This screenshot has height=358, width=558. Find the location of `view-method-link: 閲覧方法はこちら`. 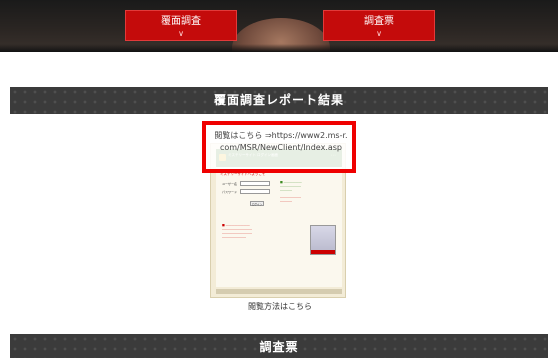

view-method-link: 閲覧方法はこちら is located at coordinates (280, 306).